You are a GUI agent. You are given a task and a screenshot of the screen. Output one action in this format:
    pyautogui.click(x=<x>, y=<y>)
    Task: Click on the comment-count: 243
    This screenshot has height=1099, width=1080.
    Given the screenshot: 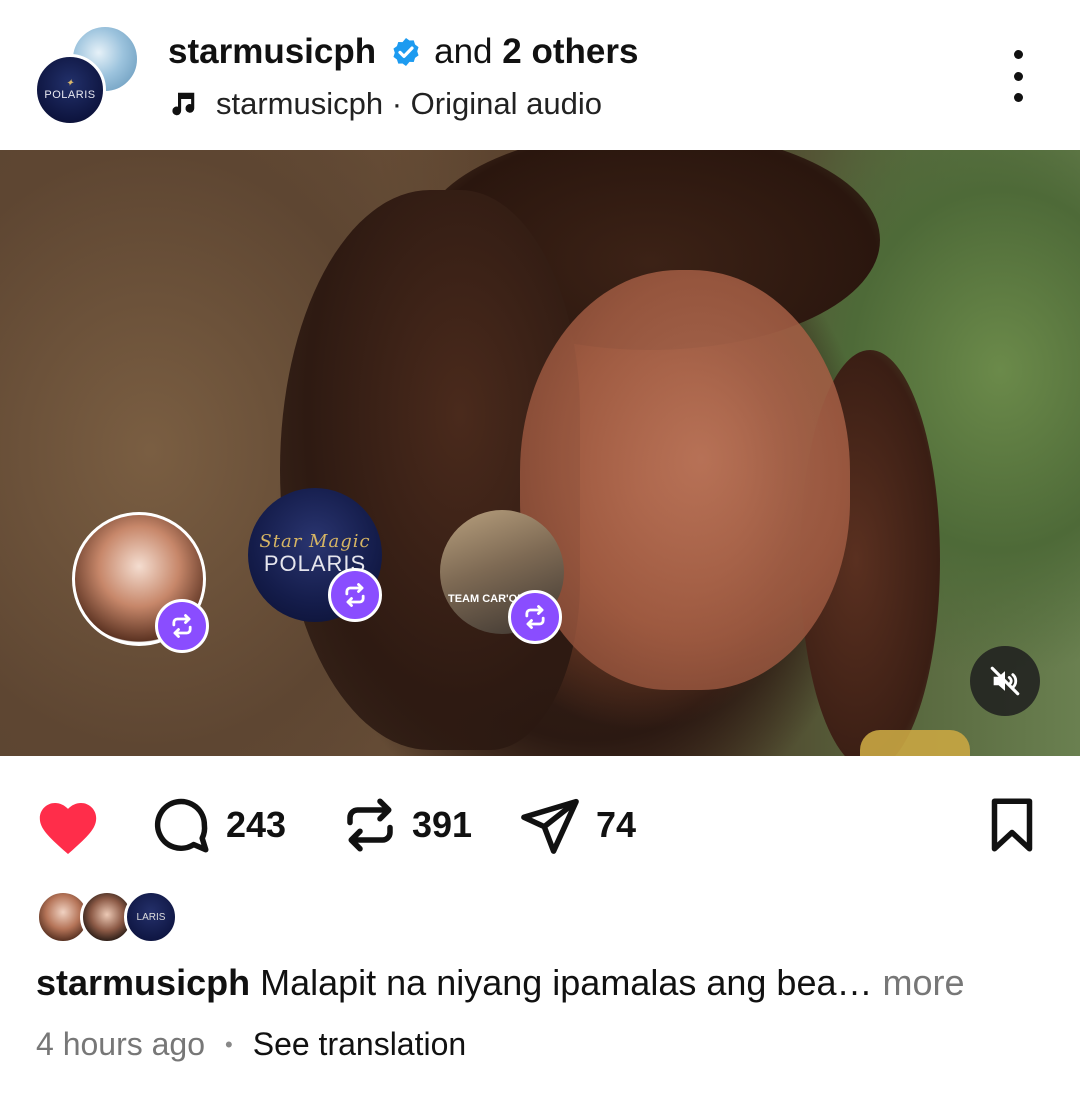 What is the action you would take?
    pyautogui.click(x=256, y=824)
    